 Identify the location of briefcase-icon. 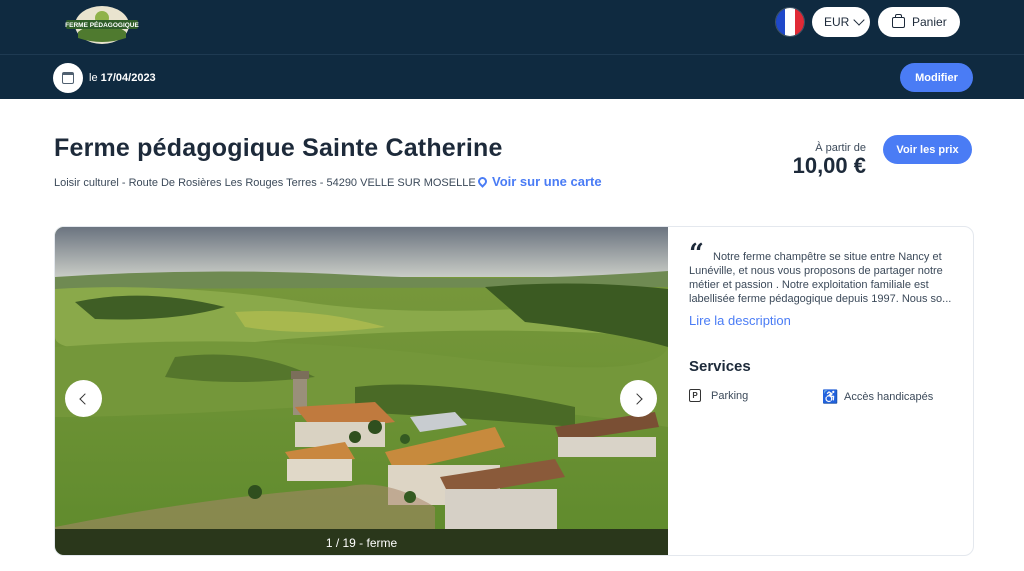
(898, 20).